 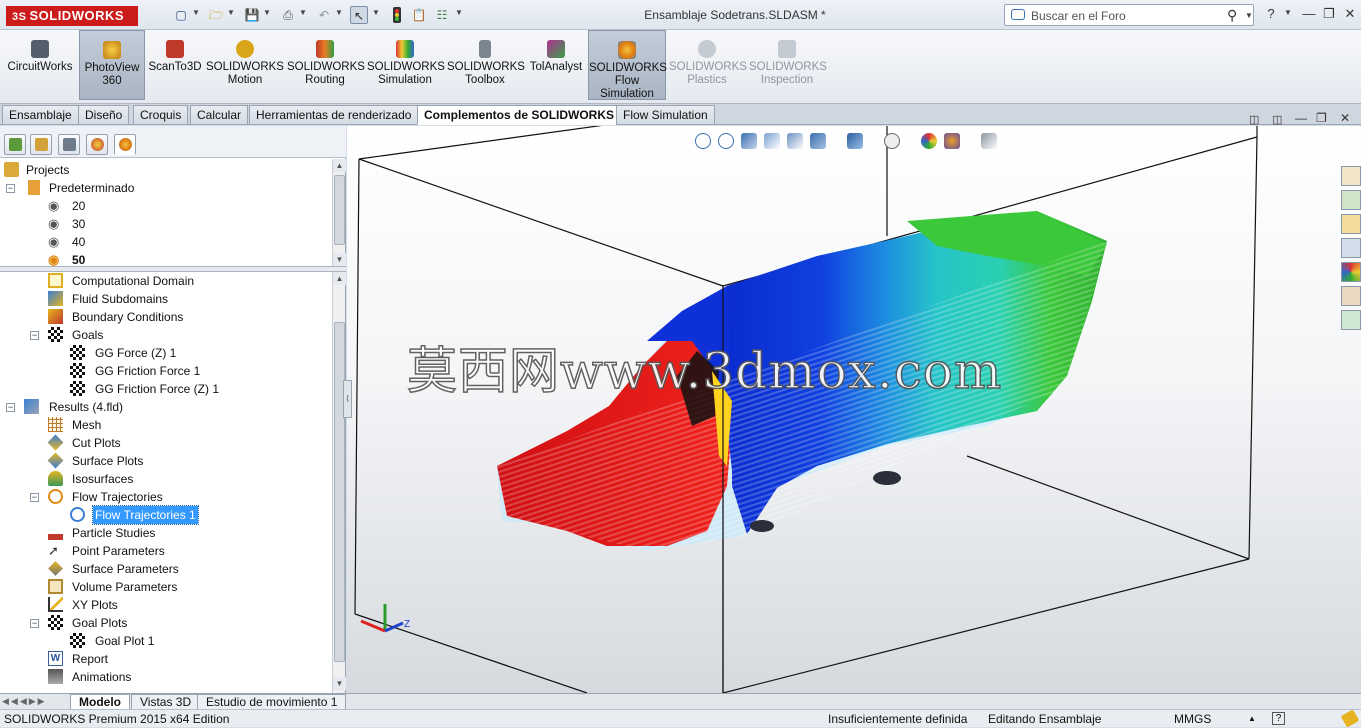 I want to click on design-library-icon, so click(x=1351, y=200).